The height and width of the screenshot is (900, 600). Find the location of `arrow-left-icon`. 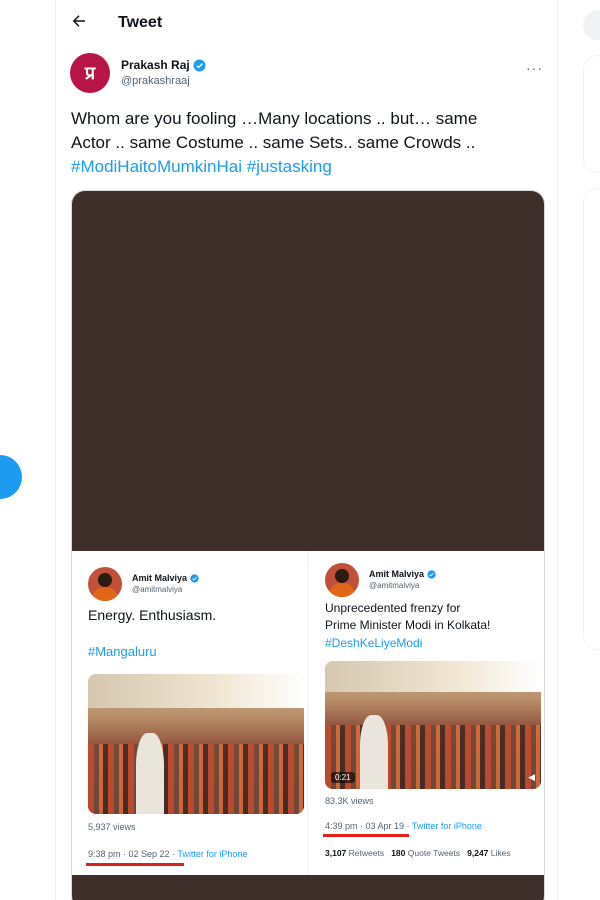

arrow-left-icon is located at coordinates (82, 23).